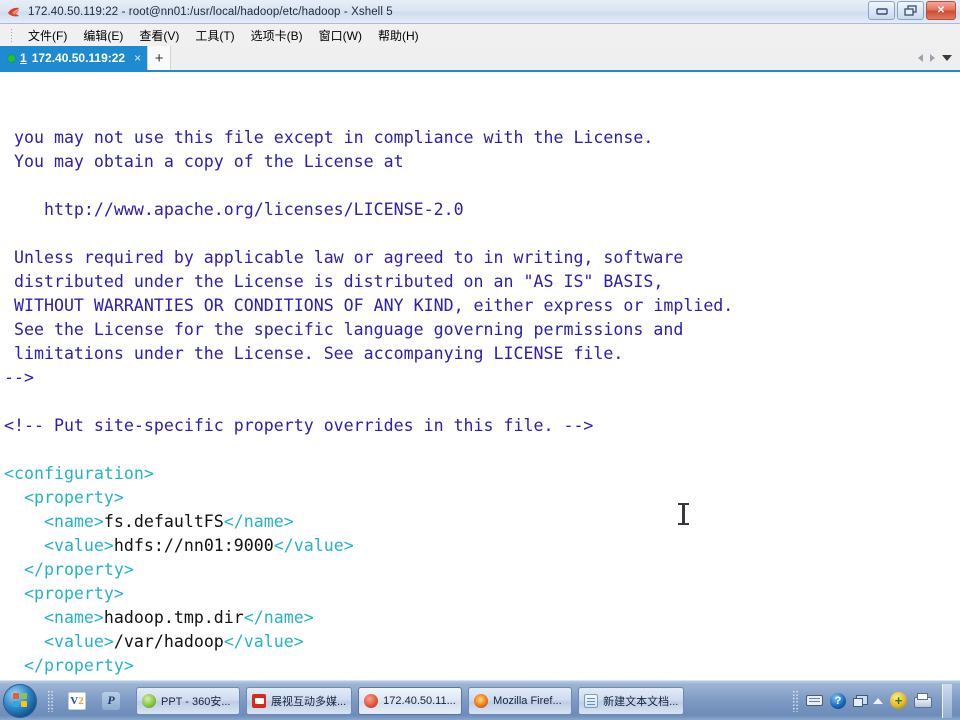 The width and height of the screenshot is (960, 720). I want to click on tray-window-icon, so click(860, 701).